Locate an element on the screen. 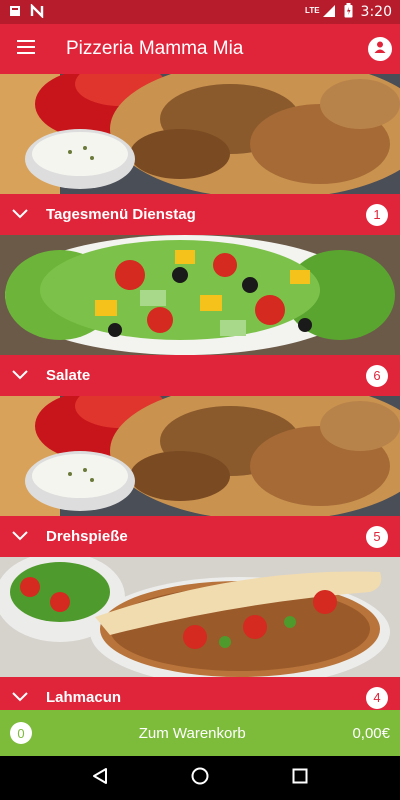 This screenshot has width=400, height=800. app-title: Pizzeria Mamma Mia is located at coordinates (155, 48).